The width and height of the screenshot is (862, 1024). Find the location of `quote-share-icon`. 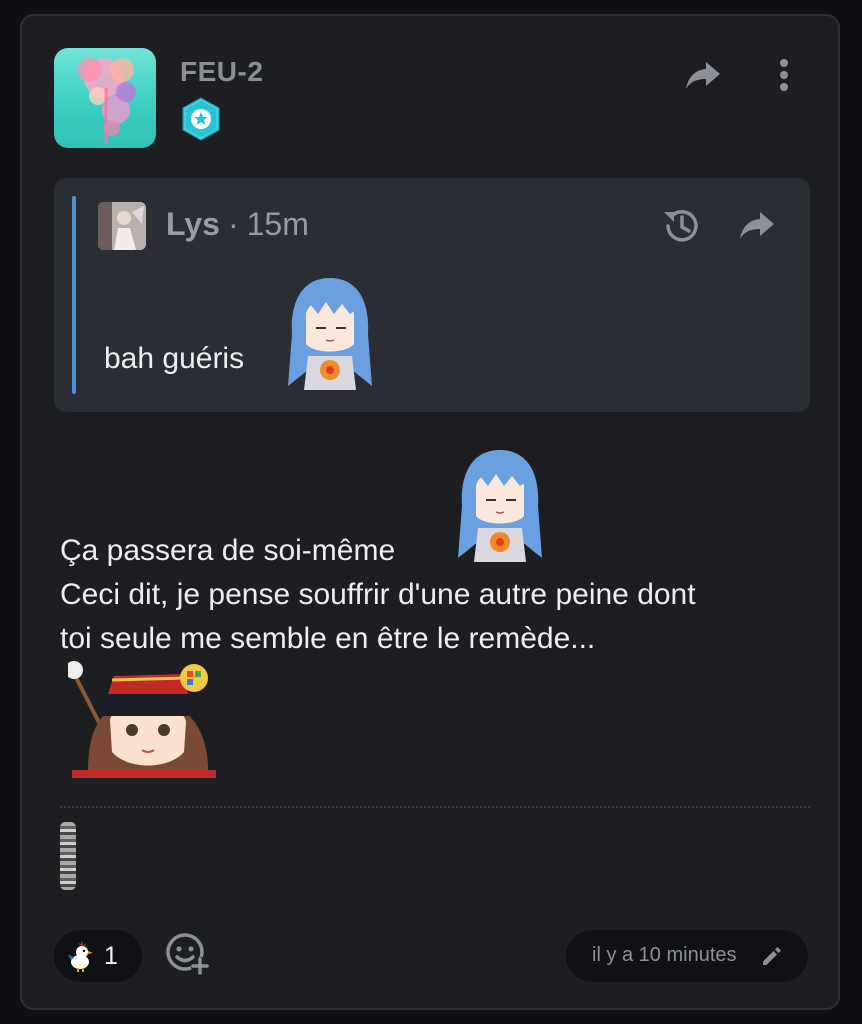

quote-share-icon is located at coordinates (758, 226).